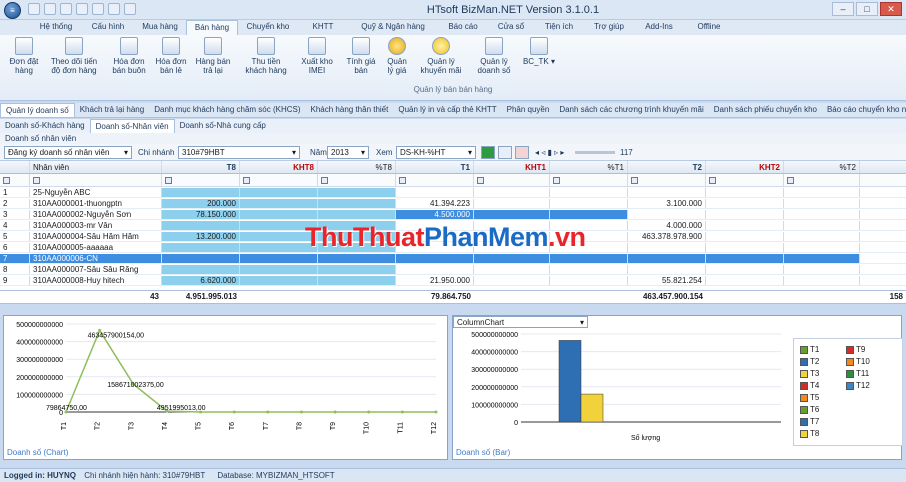  Describe the element at coordinates (709, 27) in the screenshot. I see `menu-offline: Offline` at that location.